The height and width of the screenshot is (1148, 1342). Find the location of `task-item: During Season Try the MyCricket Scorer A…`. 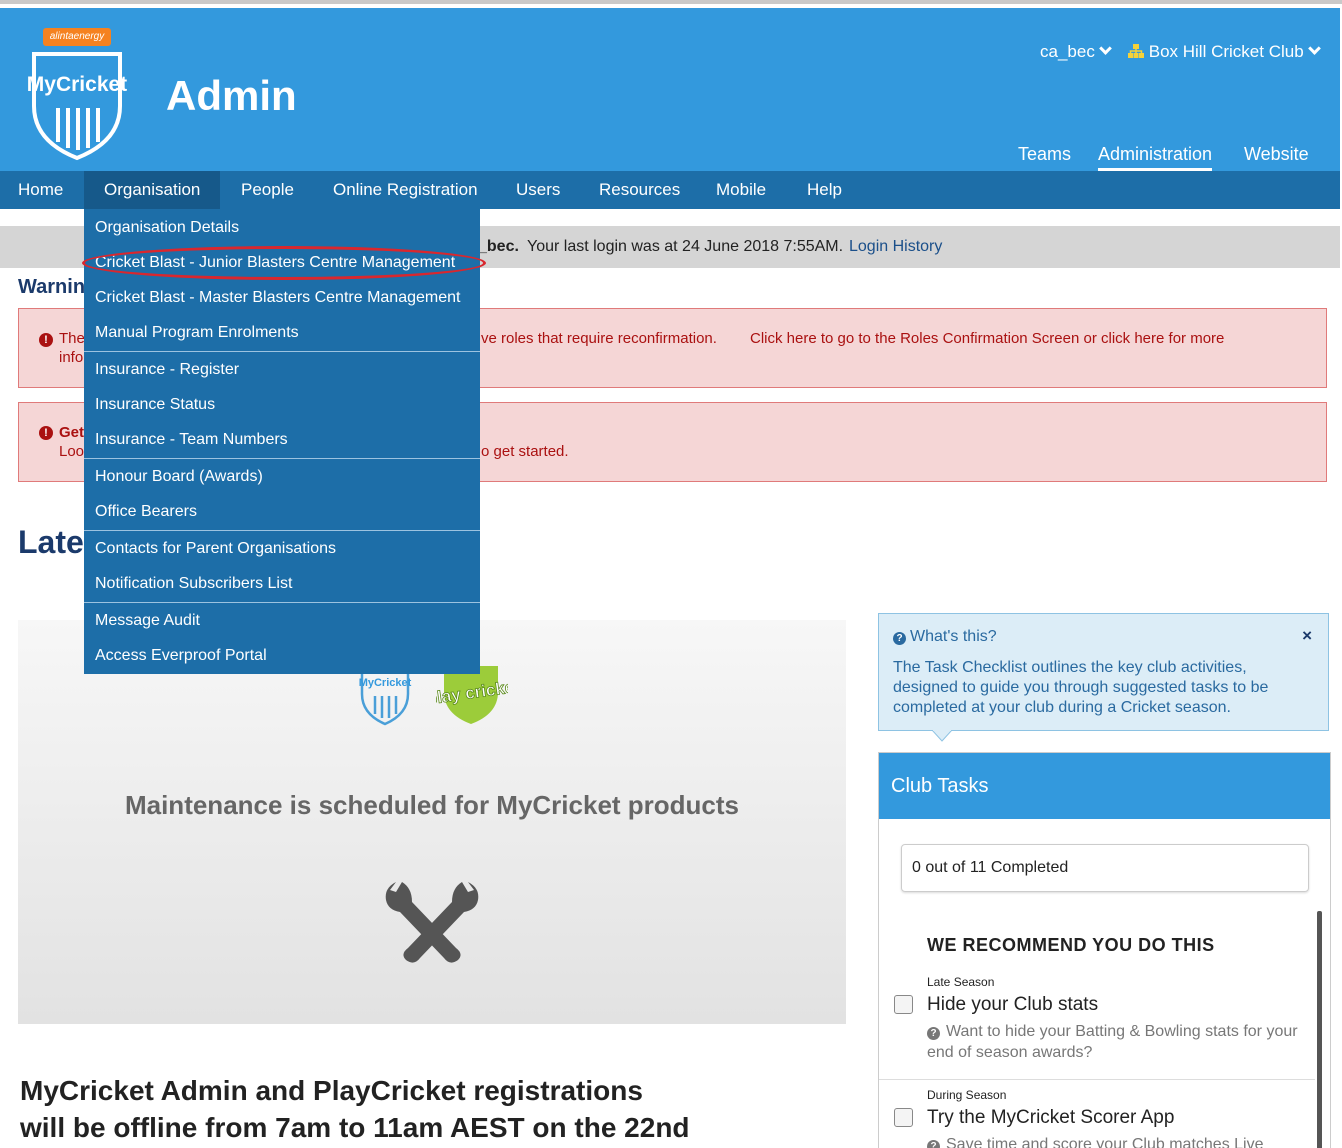

task-item: During Season Try the MyCricket Scorer A… is located at coordinates (1097, 1117).